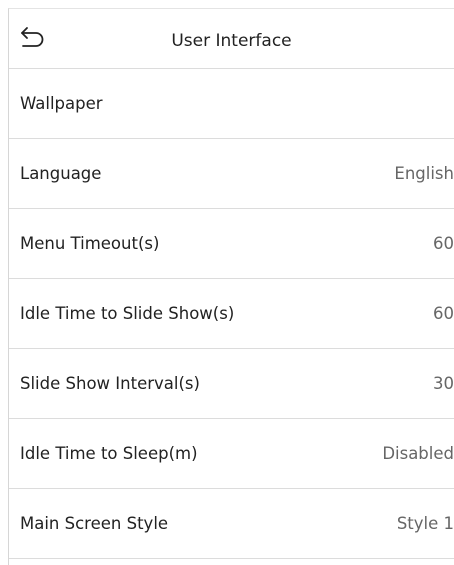  Describe the element at coordinates (94, 523) in the screenshot. I see `settings-item-label: Main Screen Style` at that location.